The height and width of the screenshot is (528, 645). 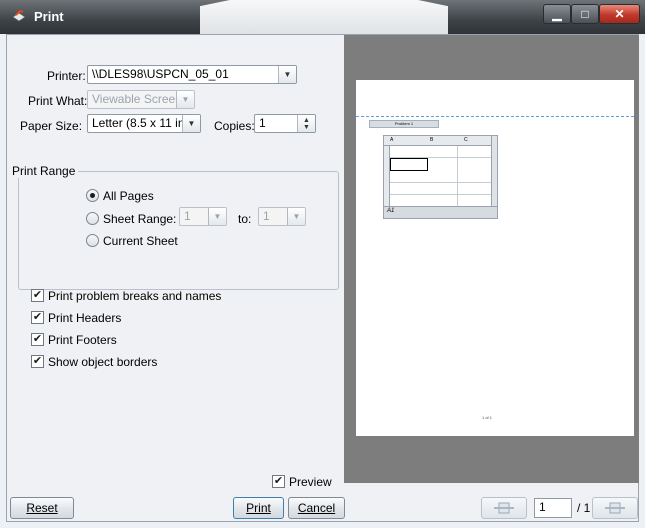 I want to click on previous-page-button, so click(x=504, y=508).